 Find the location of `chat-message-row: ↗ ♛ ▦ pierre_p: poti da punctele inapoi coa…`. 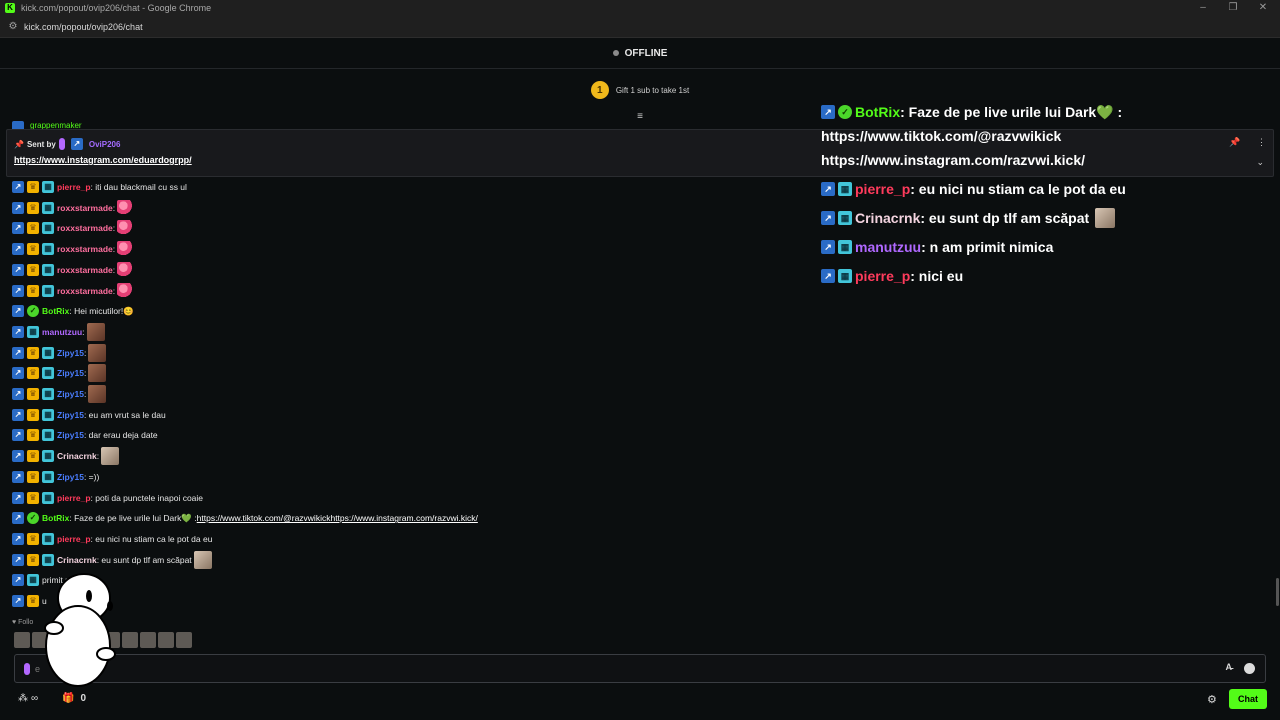

chat-message-row: ↗ ♛ ▦ pierre_p: poti da punctele inapoi coa… is located at coordinates (107, 498).